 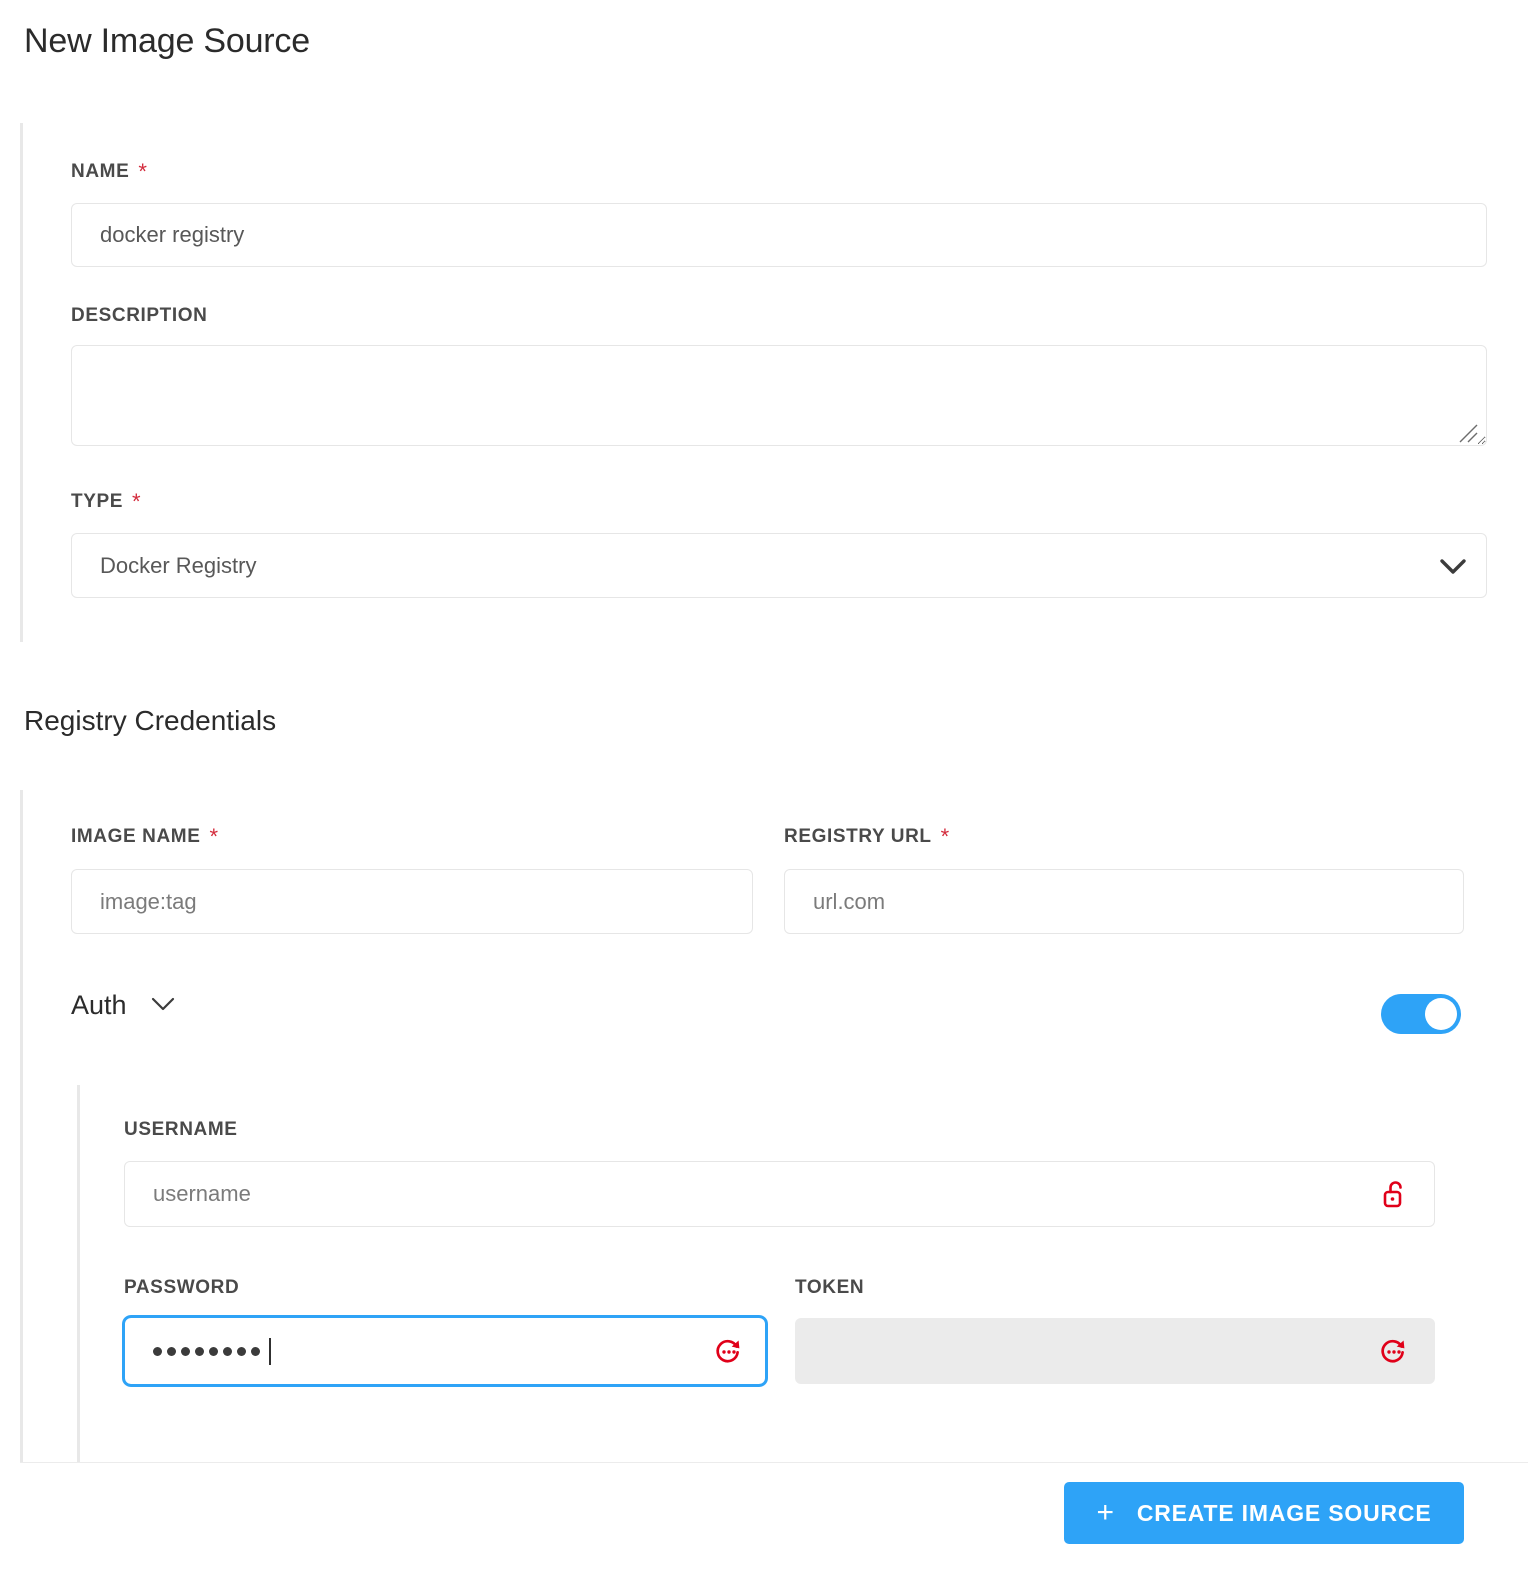 I want to click on description-label-text: DESCRIPTION, so click(x=139, y=315).